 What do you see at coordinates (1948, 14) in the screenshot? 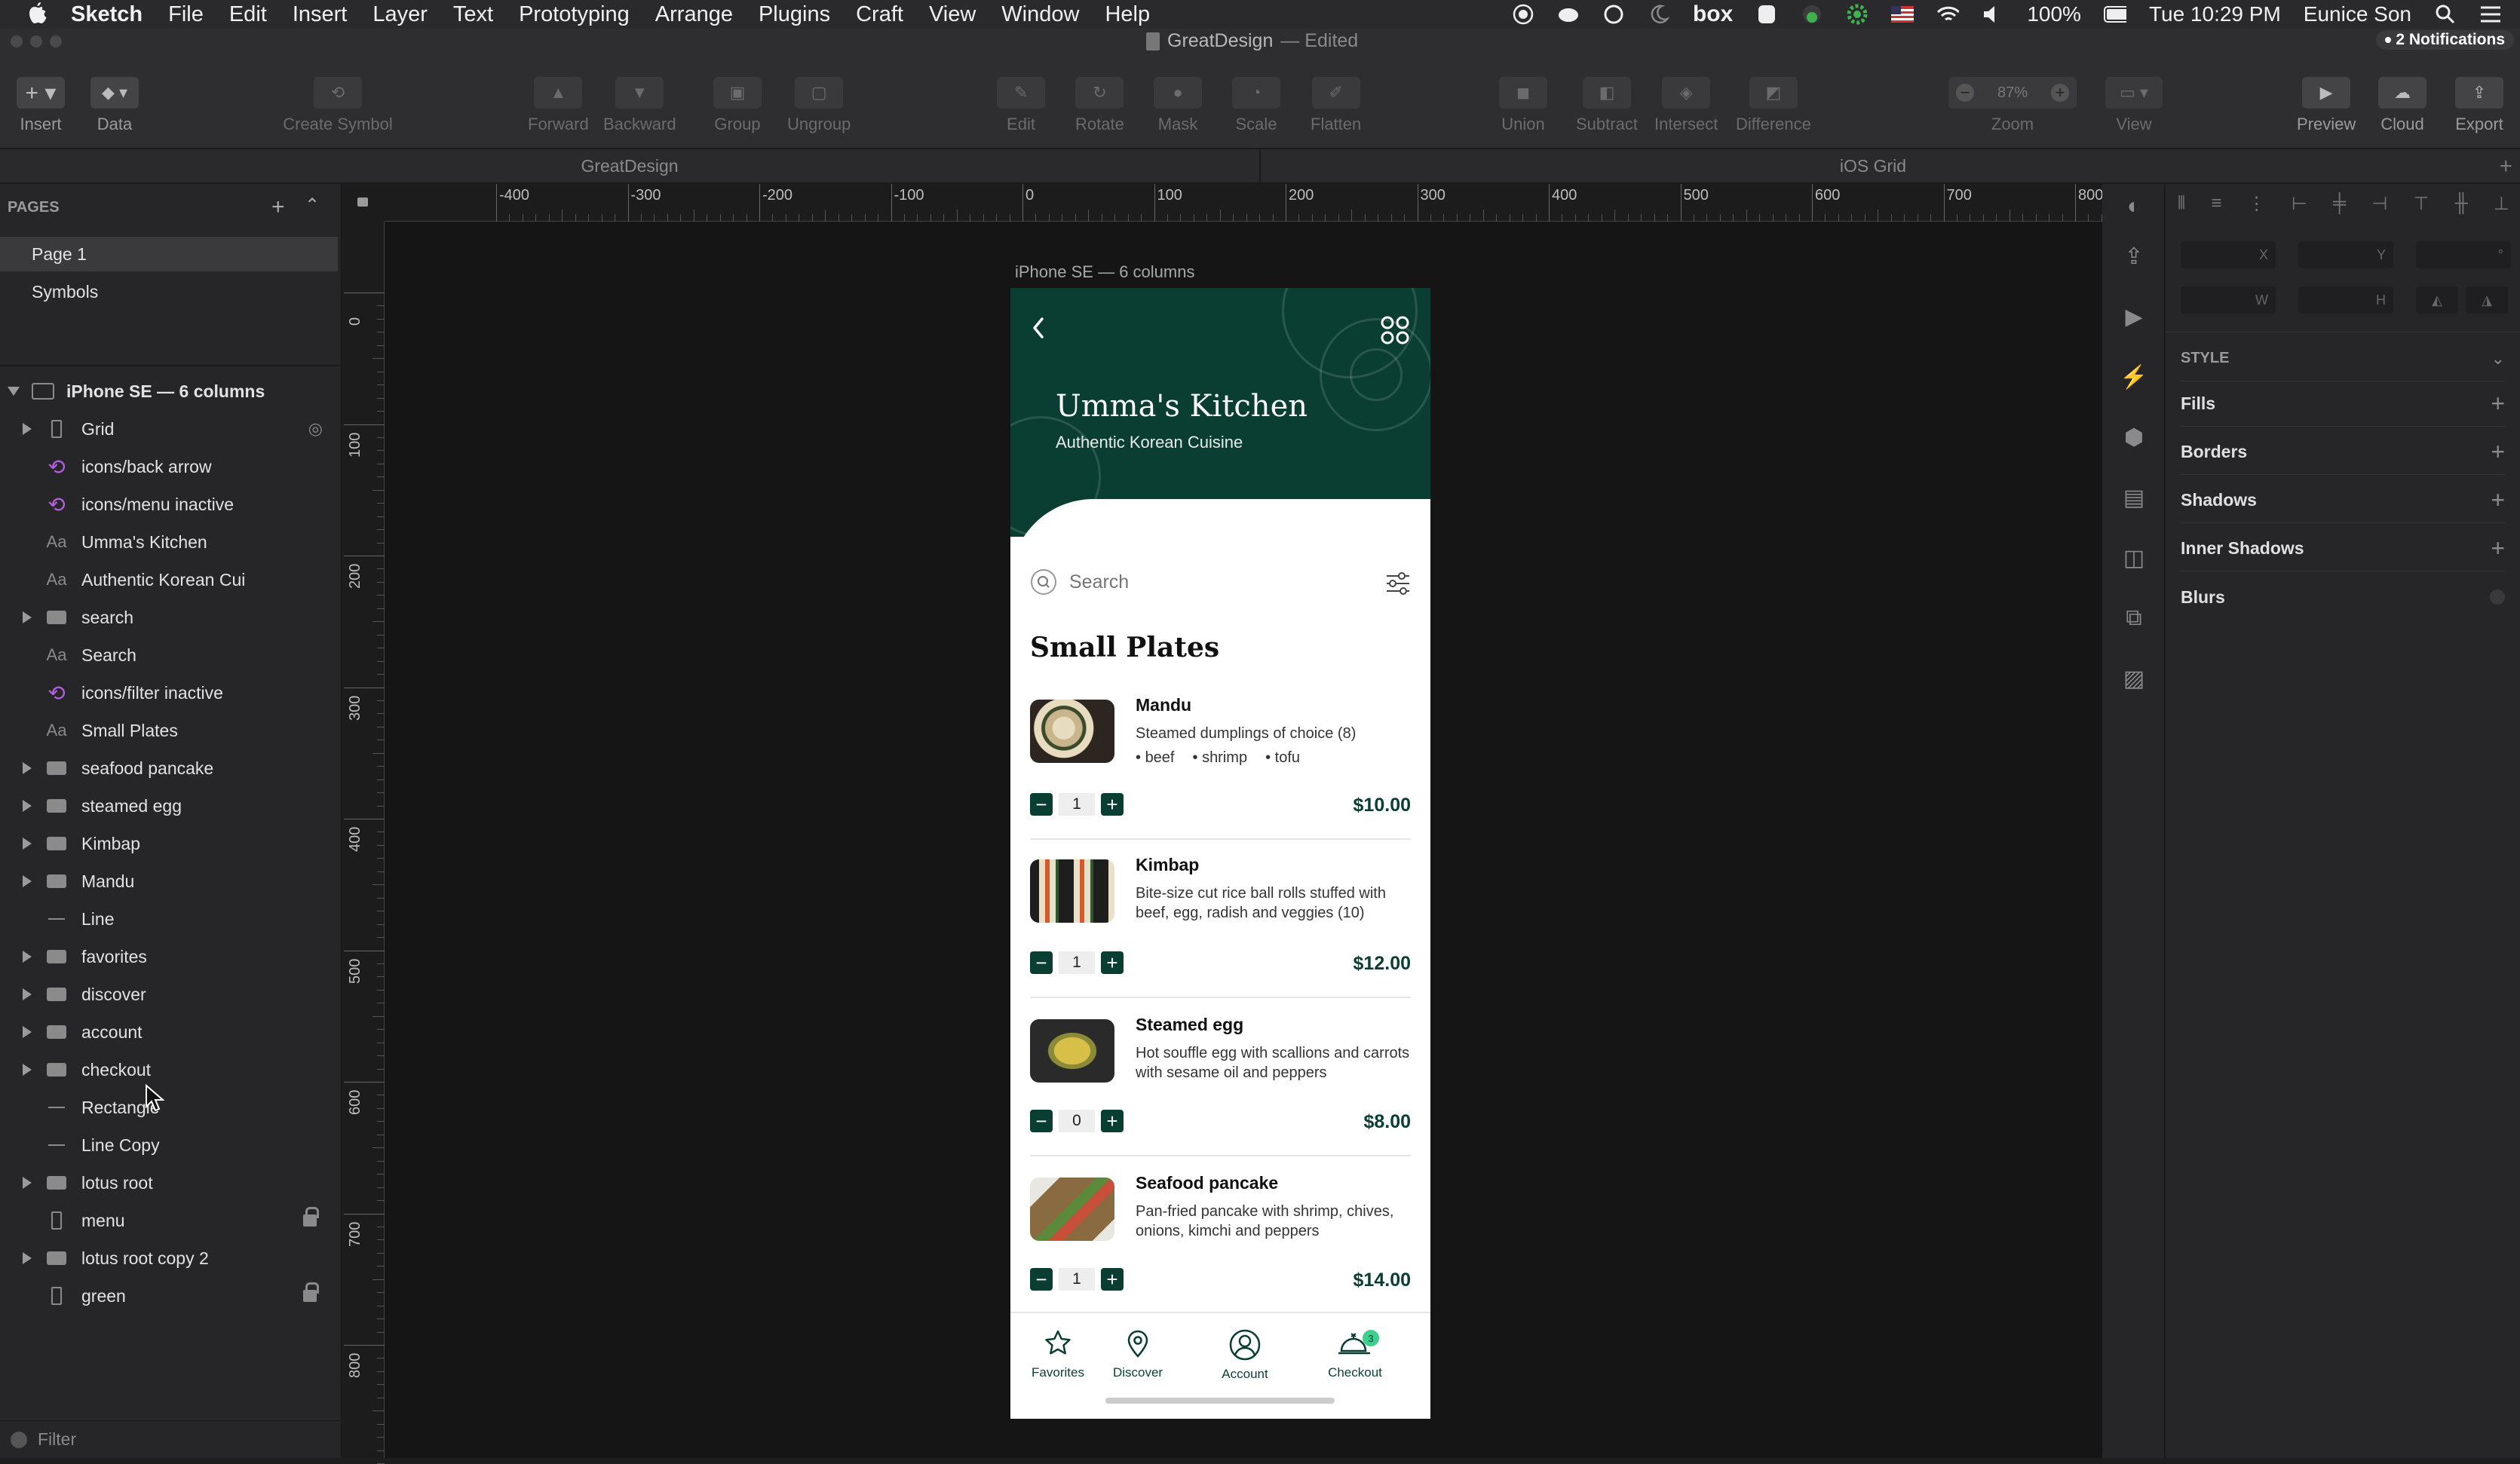
I see `wifi-icon` at bounding box center [1948, 14].